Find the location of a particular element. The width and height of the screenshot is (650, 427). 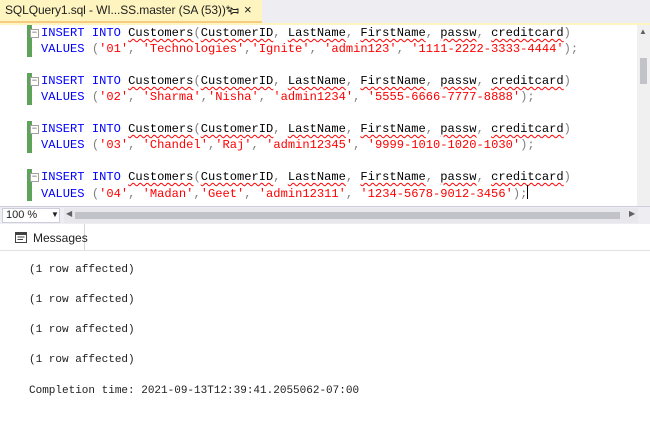

sql-keyword: VALUES is located at coordinates (63, 194).